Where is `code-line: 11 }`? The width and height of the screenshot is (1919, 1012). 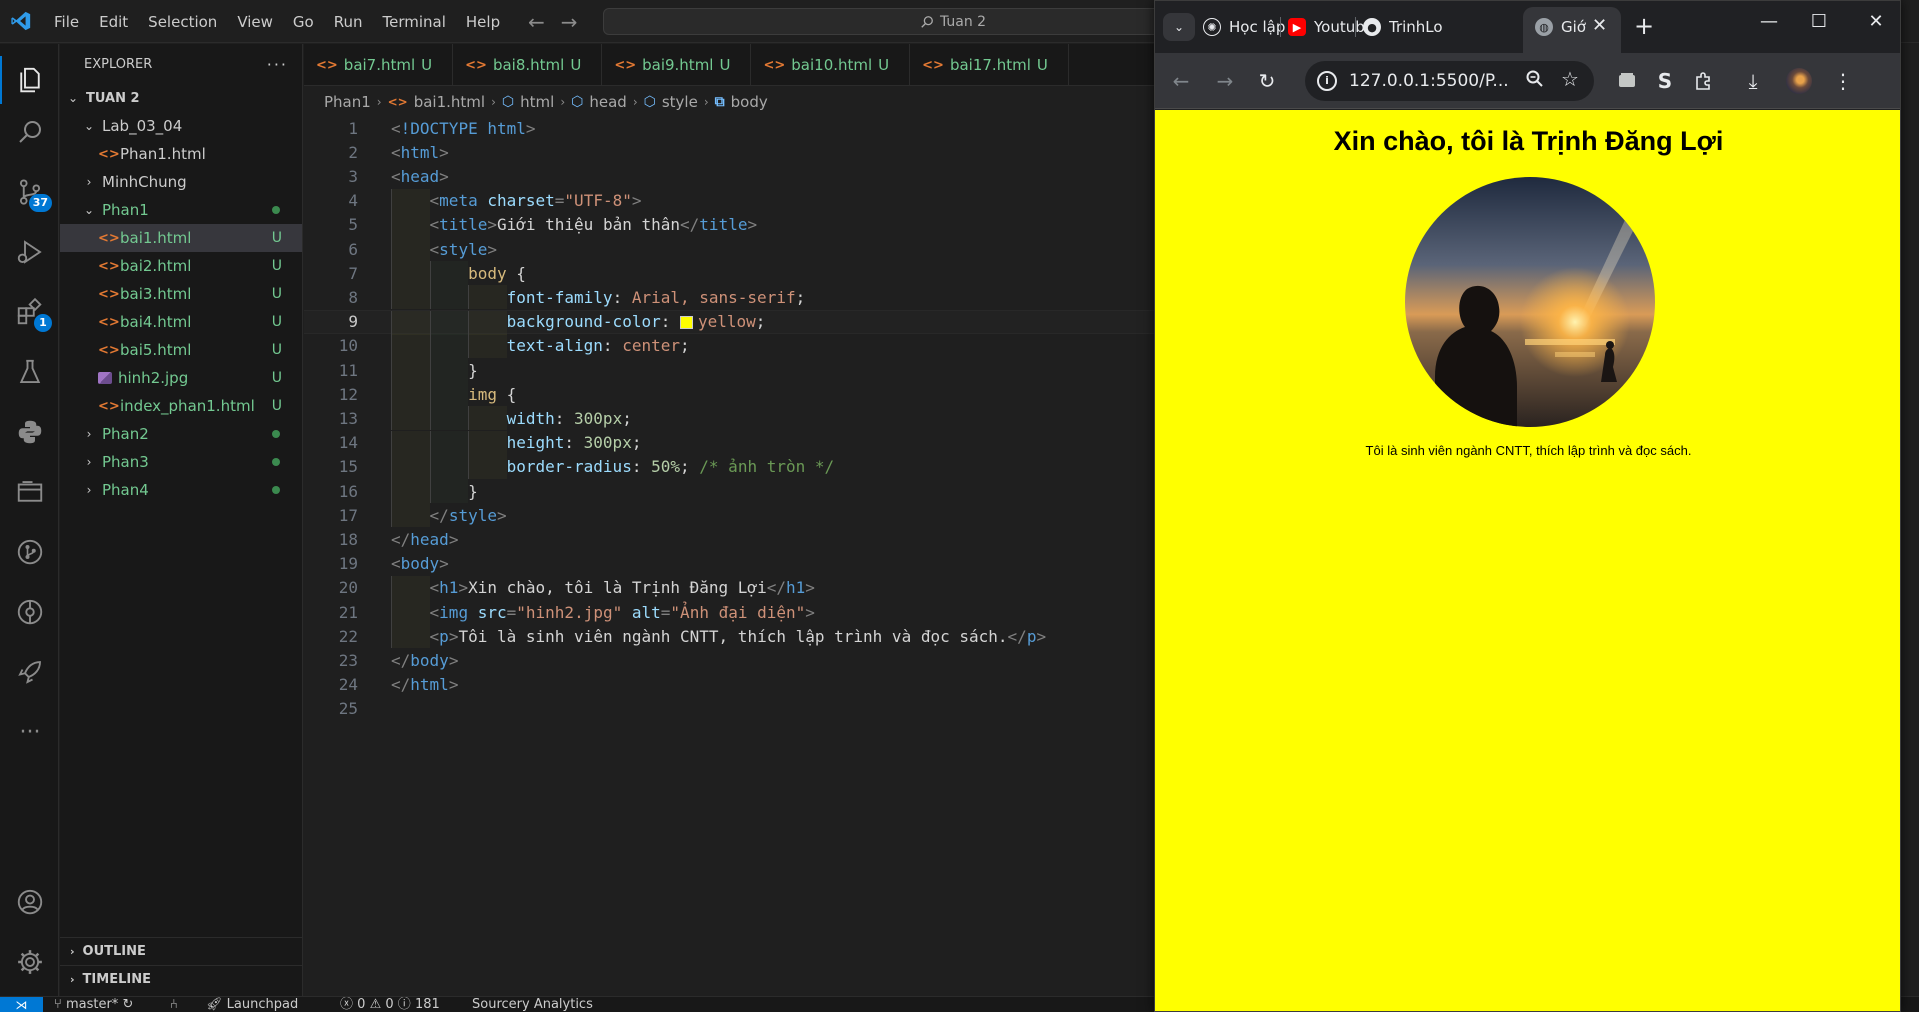 code-line: 11 } is located at coordinates (729, 370).